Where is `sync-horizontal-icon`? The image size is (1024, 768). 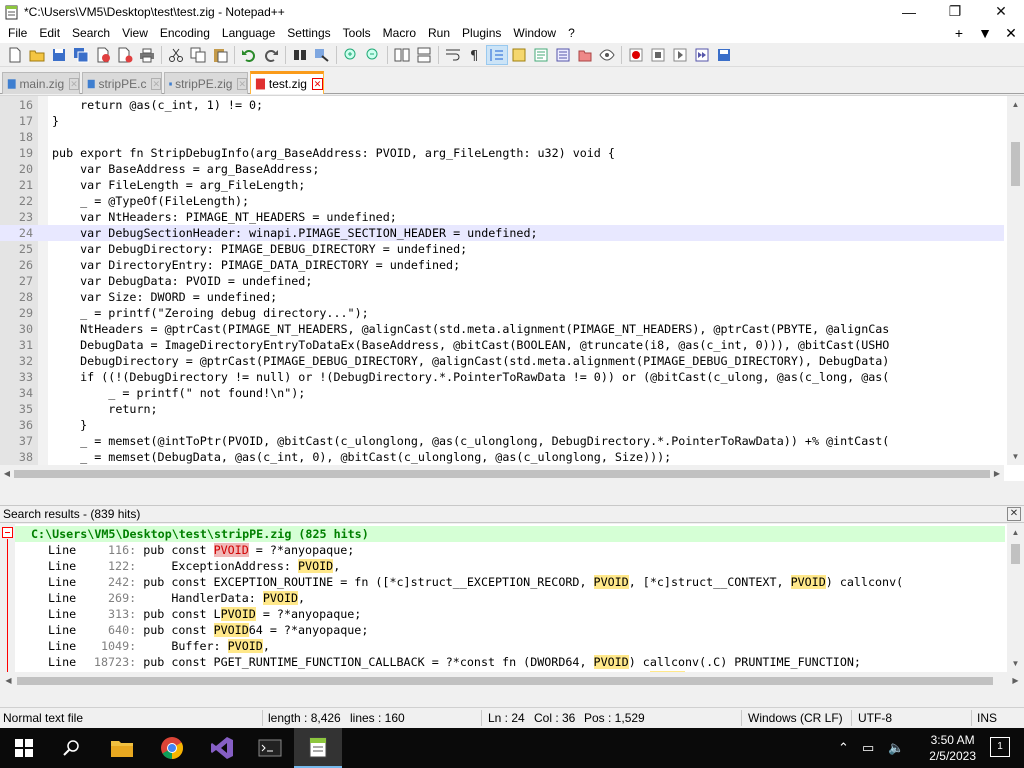 sync-horizontal-icon is located at coordinates (424, 55).